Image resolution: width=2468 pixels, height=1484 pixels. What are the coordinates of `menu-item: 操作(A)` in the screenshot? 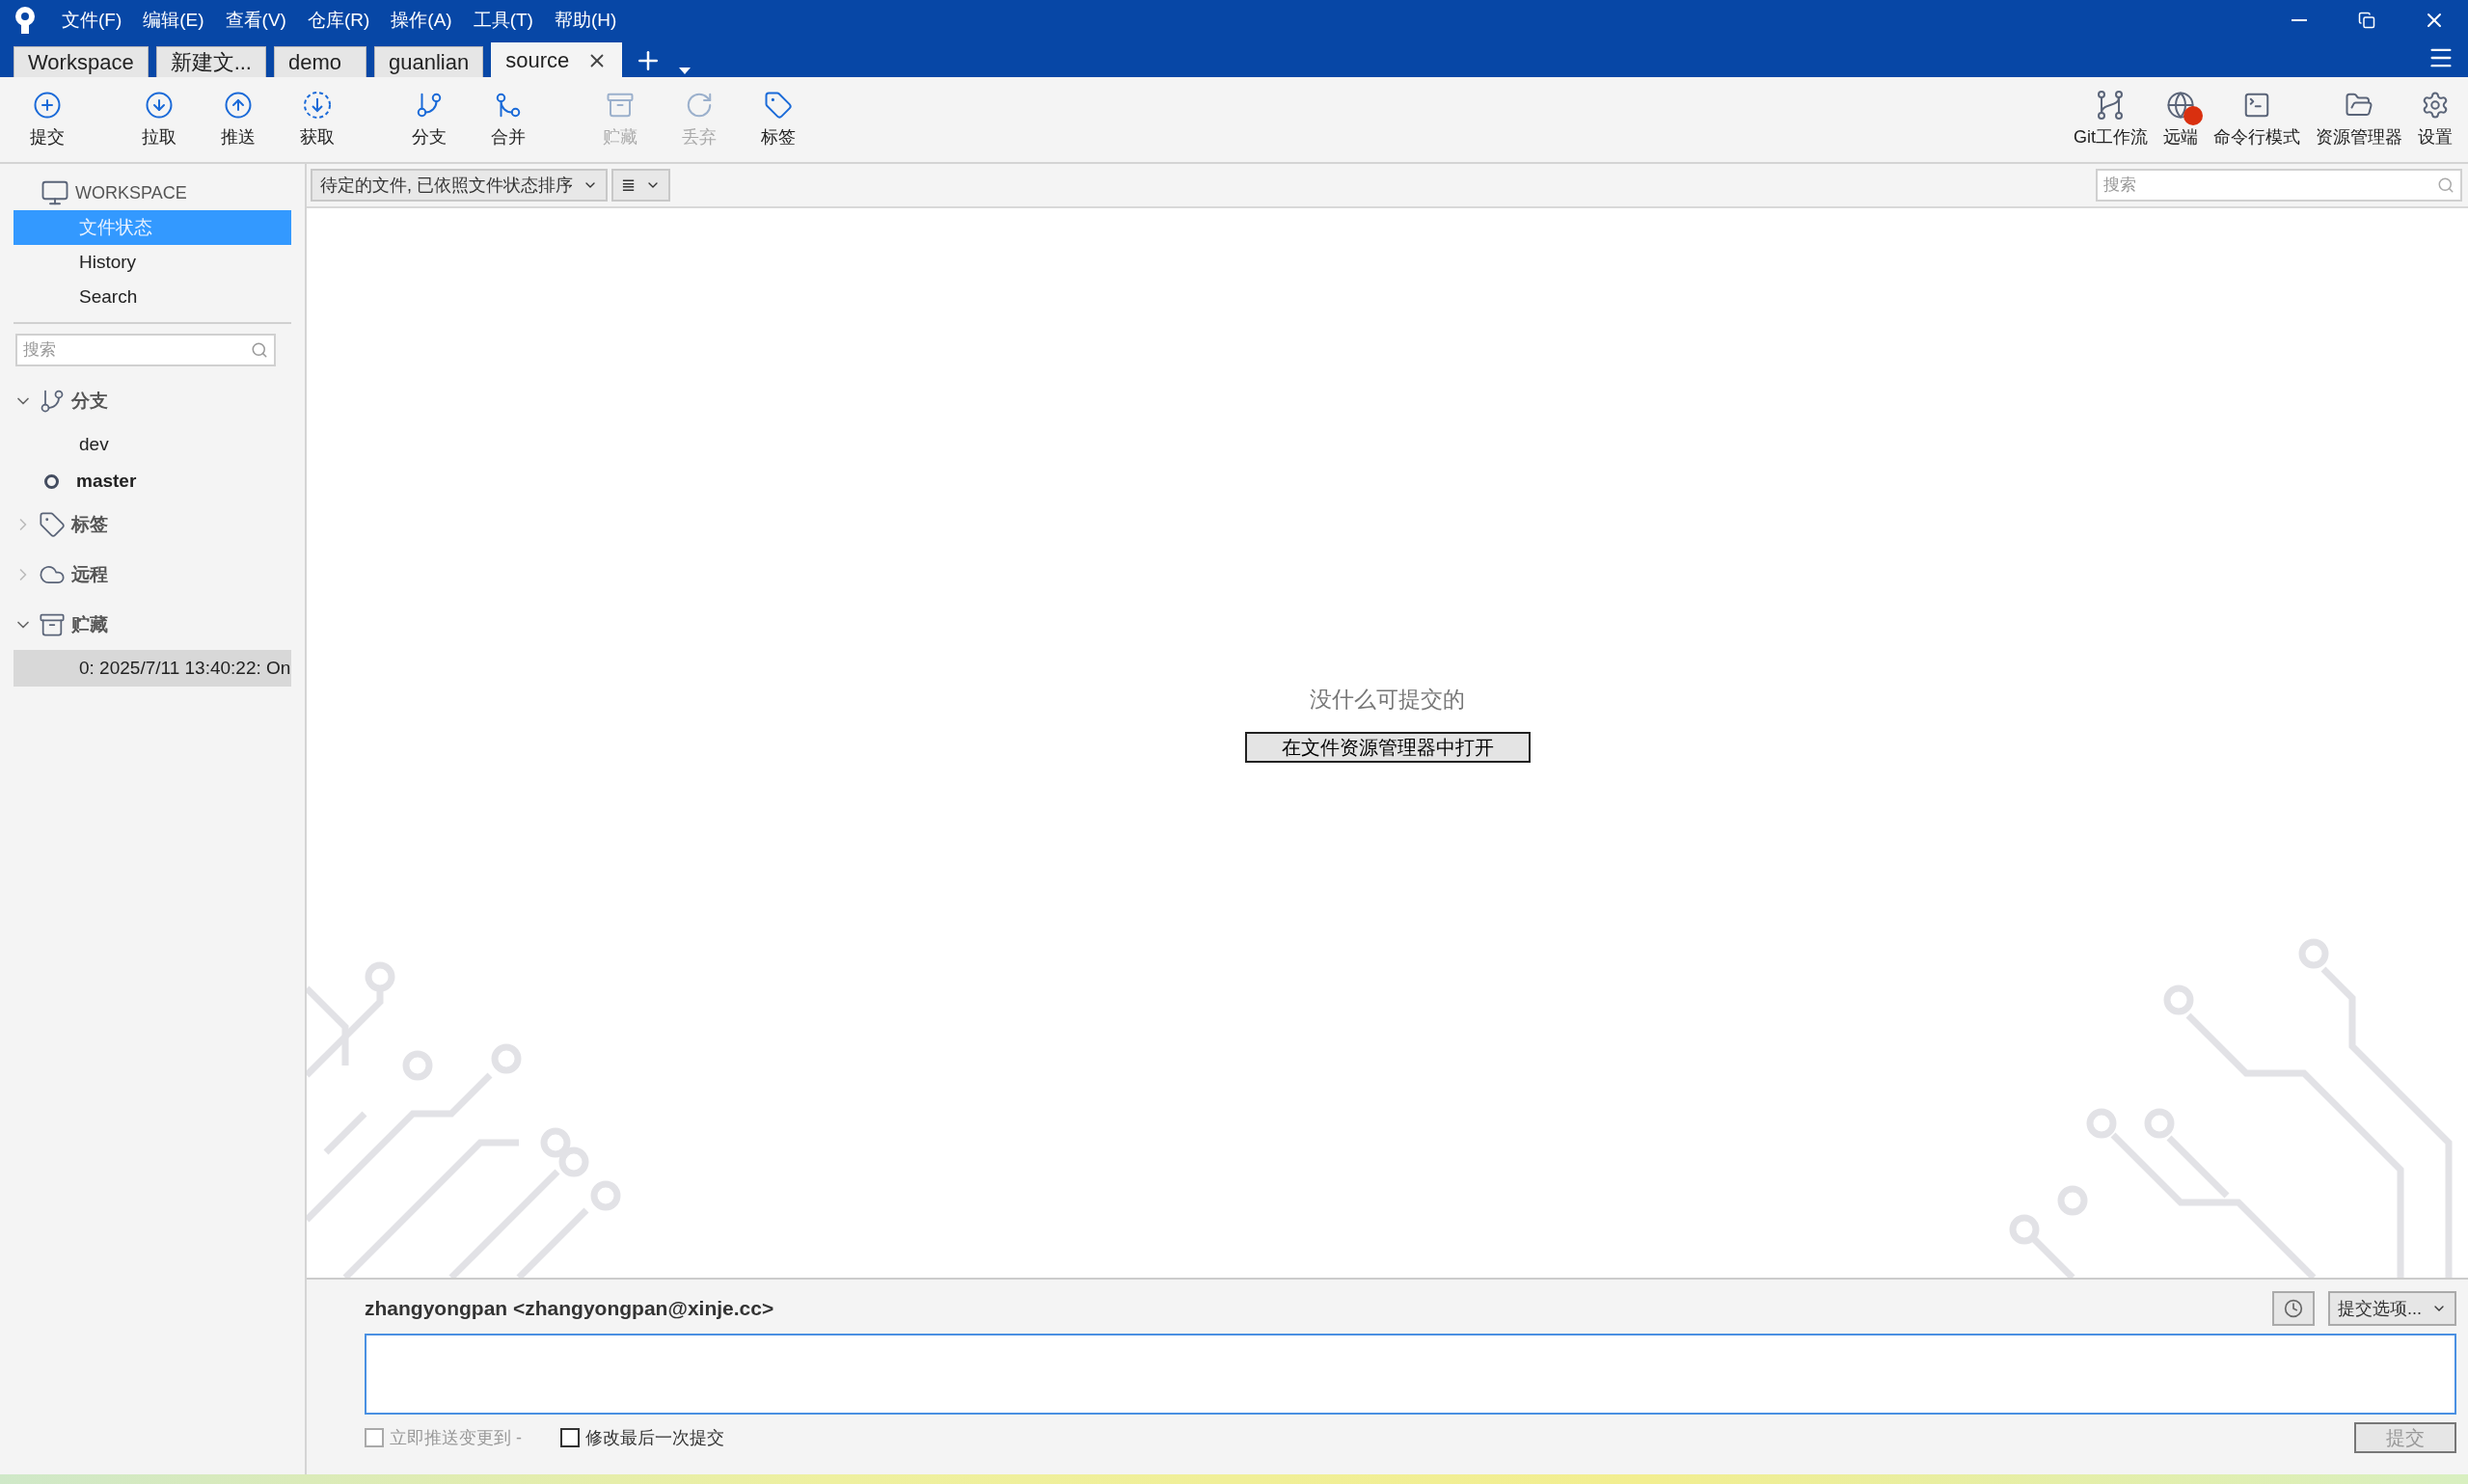 It's located at (421, 20).